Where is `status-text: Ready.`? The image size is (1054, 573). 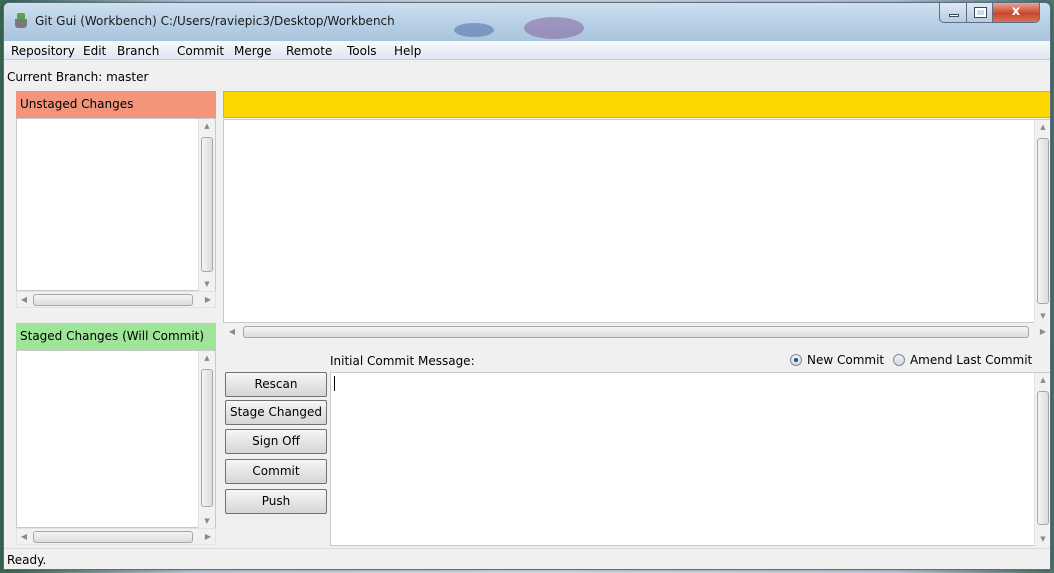
status-text: Ready. is located at coordinates (27, 560).